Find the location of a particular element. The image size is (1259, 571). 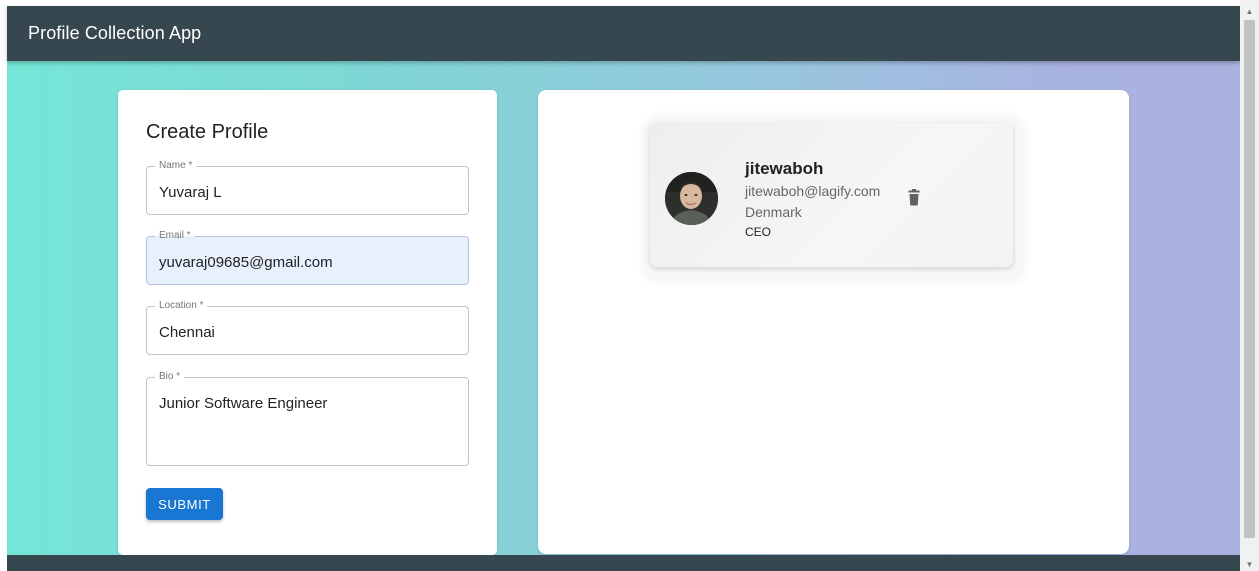

scroll-down-arrow-icon: ▼ is located at coordinates (1249, 564).